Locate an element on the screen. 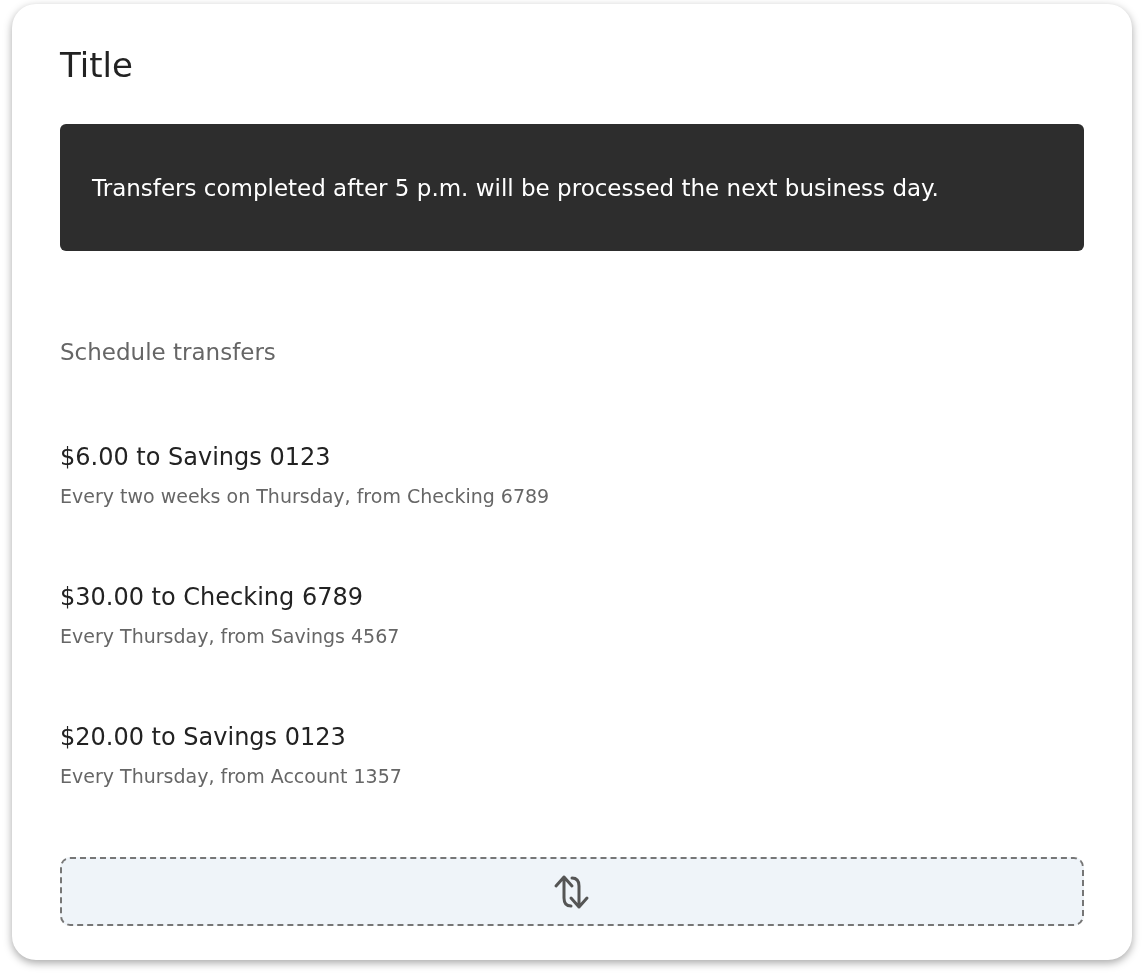 This screenshot has width=1144, height=980. transfer-title: $6.00 to Savings 0123 is located at coordinates (195, 457).